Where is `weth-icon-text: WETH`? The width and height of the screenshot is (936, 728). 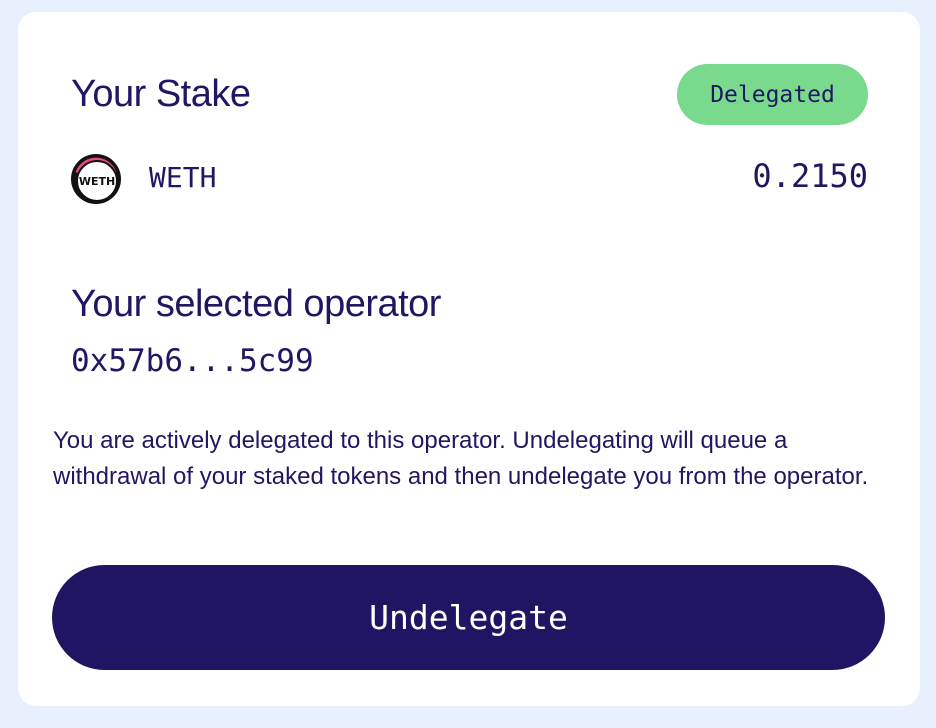
weth-icon-text: WETH is located at coordinates (97, 181).